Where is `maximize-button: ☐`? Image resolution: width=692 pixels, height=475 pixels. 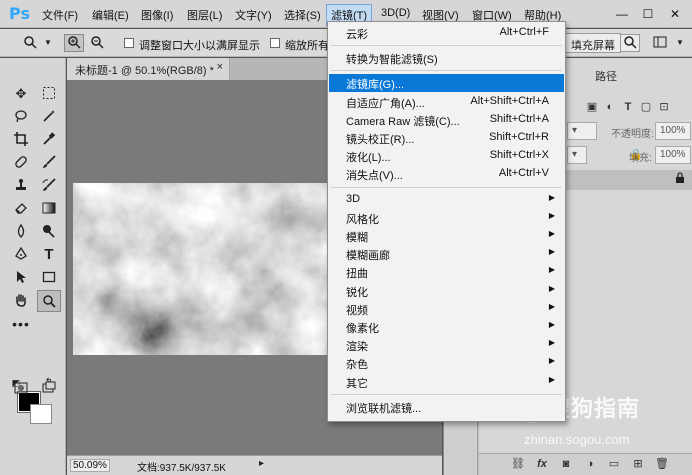 maximize-button: ☐ is located at coordinates (648, 14).